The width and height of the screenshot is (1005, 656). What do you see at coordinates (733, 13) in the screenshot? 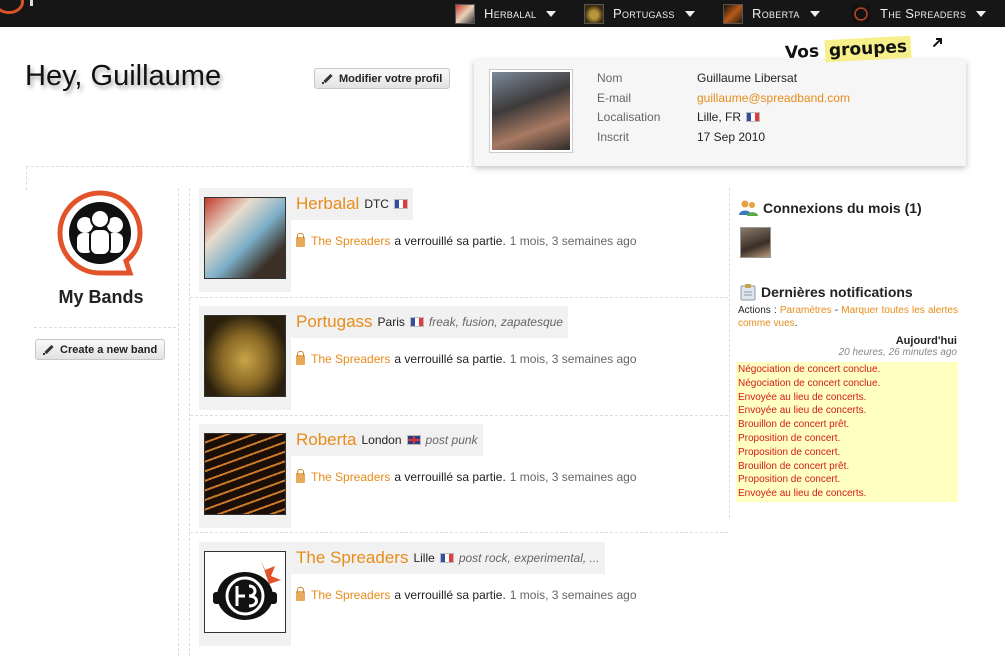
I see `band-thumb-roberta-icon` at bounding box center [733, 13].